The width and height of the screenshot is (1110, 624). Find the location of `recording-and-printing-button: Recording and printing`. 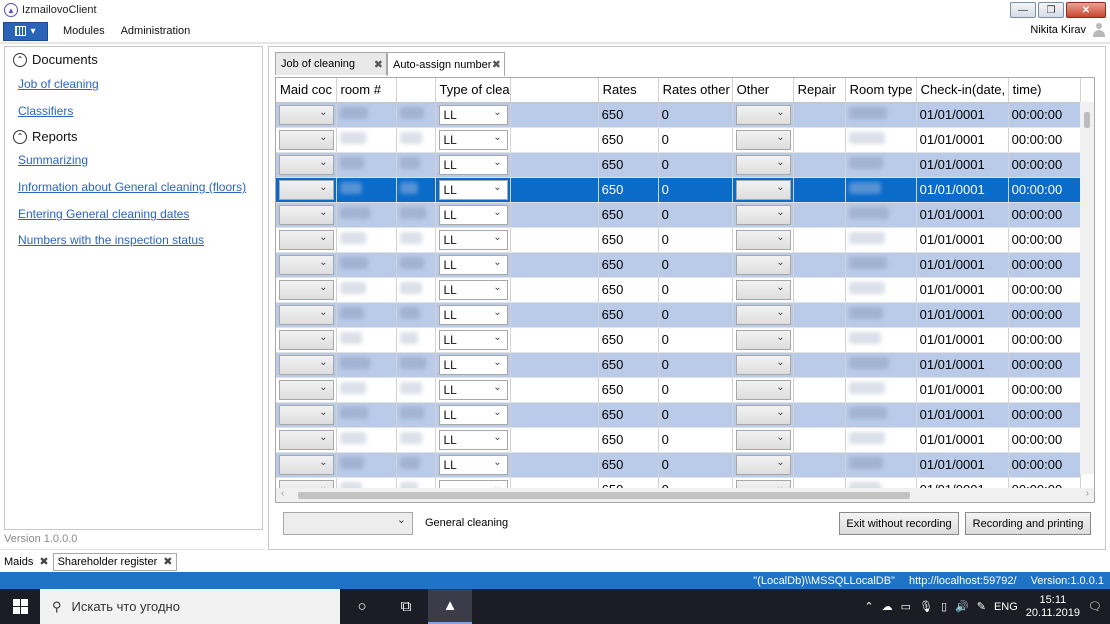

recording-and-printing-button: Recording and printing is located at coordinates (1028, 523).